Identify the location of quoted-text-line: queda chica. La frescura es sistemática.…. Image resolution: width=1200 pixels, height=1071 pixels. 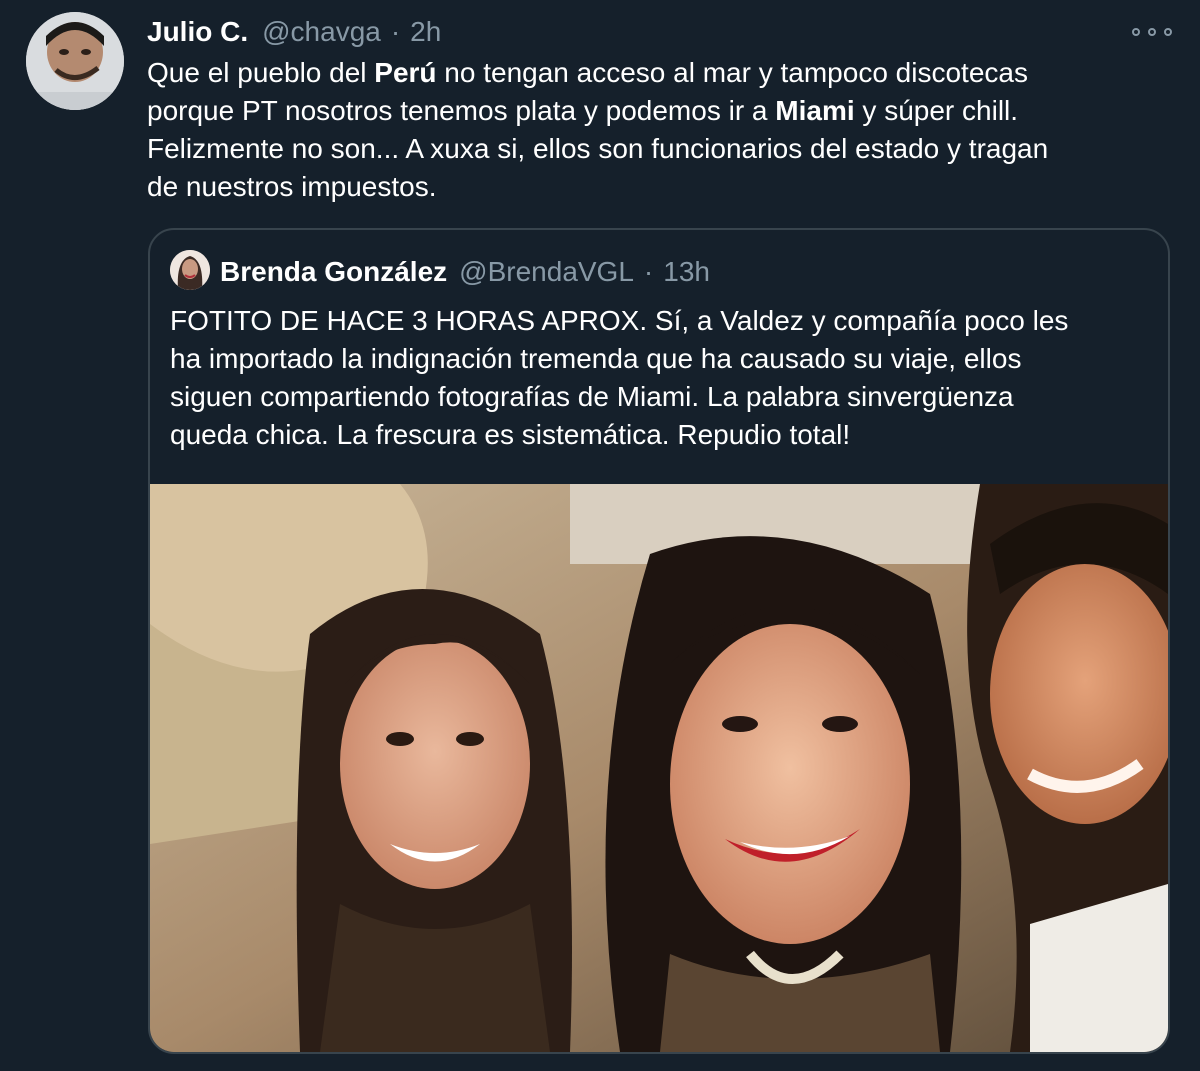
(510, 434).